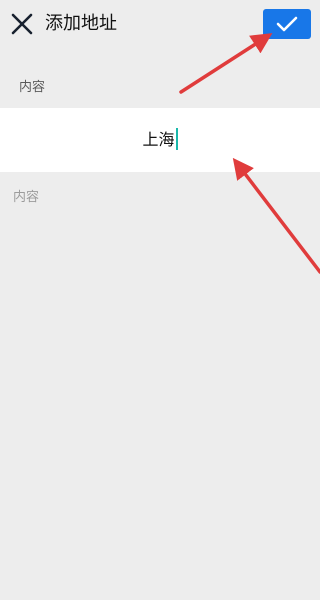 This screenshot has height=600, width=320. What do you see at coordinates (276, 215) in the screenshot?
I see `annotation-arrow-to-input` at bounding box center [276, 215].